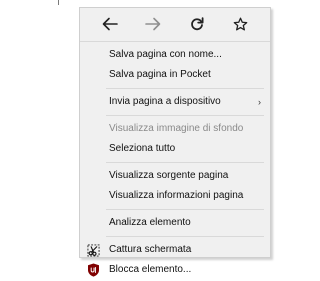 The height and width of the screenshot is (281, 320). I want to click on menu-item-label: Visualizza sorgente pagina, so click(169, 175).